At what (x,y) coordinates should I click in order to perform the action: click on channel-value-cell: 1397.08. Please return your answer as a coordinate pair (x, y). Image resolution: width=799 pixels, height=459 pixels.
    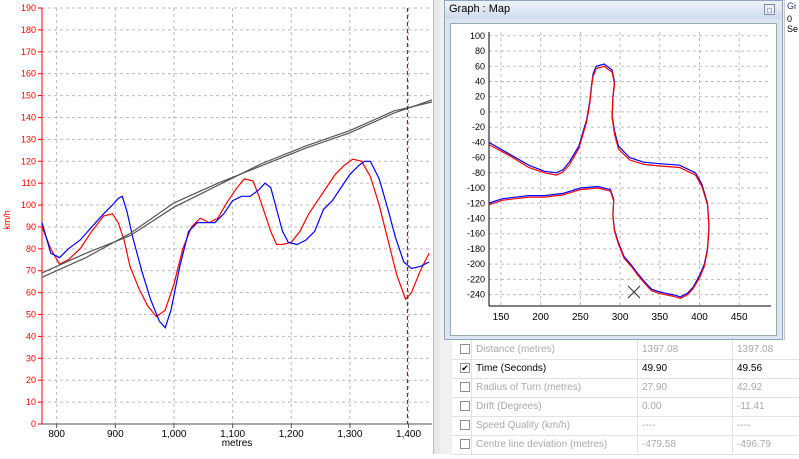
    Looking at the image, I should click on (660, 349).